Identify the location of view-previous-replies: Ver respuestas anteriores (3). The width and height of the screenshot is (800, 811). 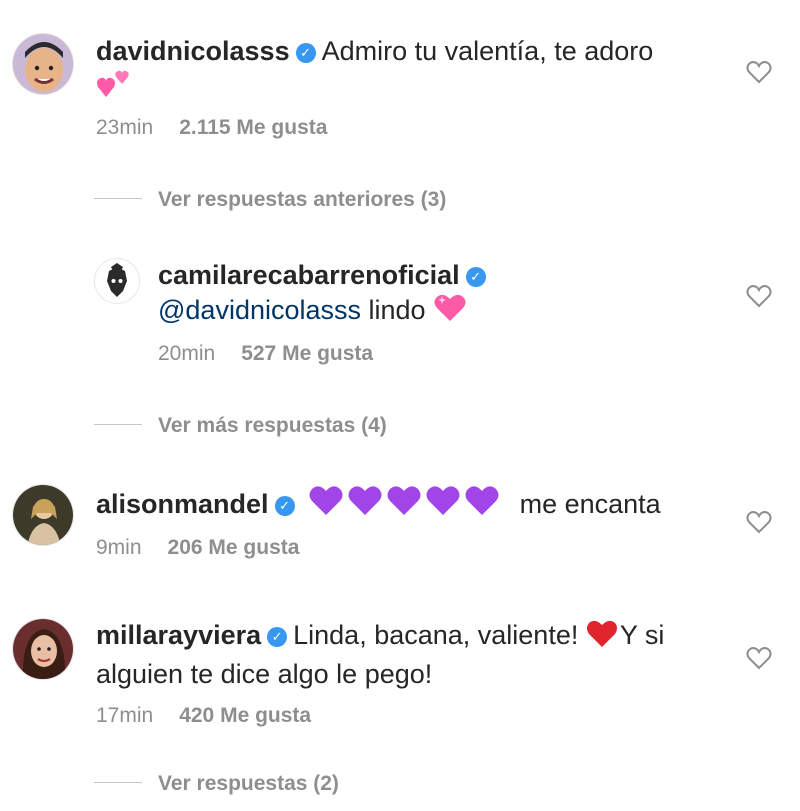
(270, 200).